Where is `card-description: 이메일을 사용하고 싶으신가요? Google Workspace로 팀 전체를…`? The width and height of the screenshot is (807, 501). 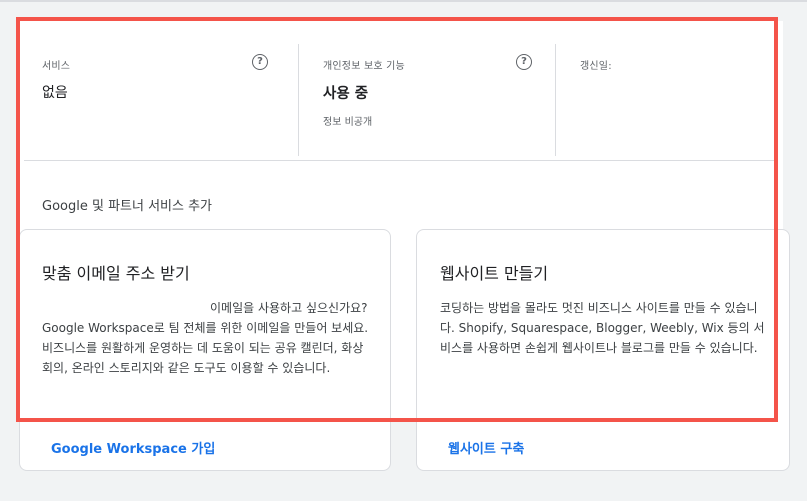 card-description: 이메일을 사용하고 싶으신가요? Google Workspace로 팀 전체를… is located at coordinates (205, 338).